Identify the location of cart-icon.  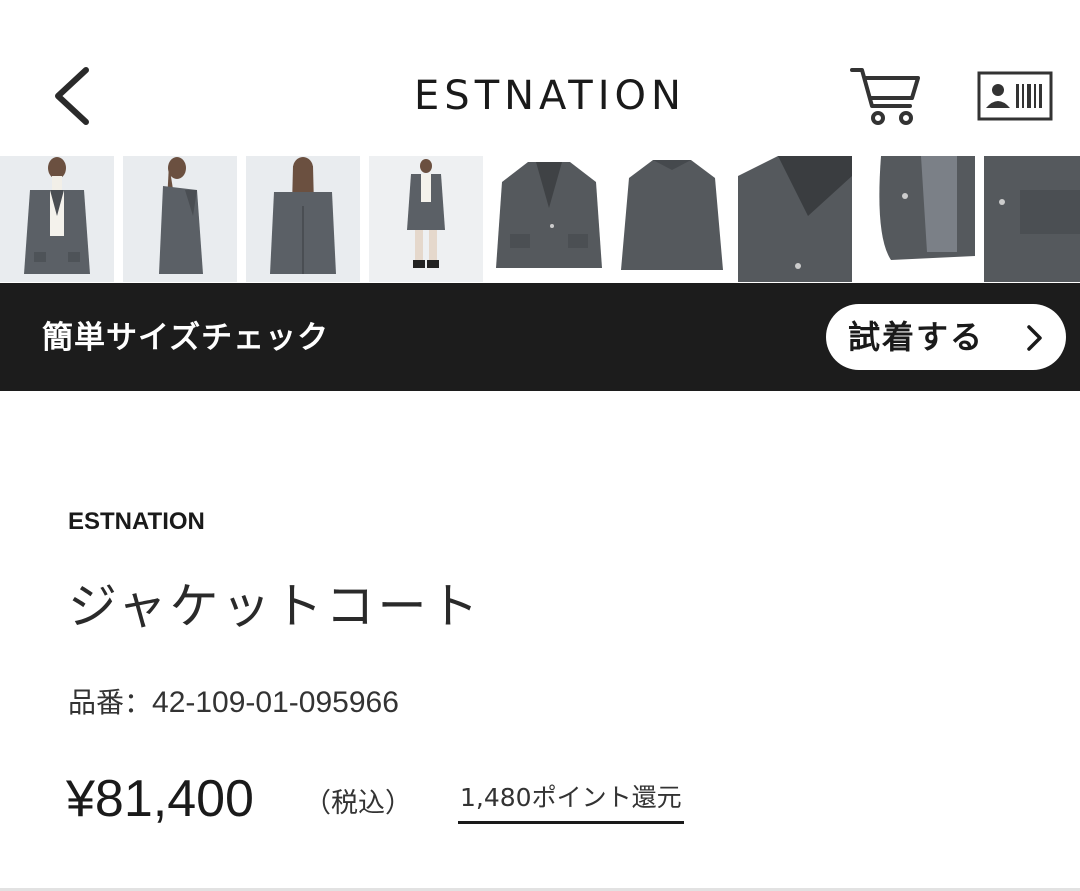
(885, 96).